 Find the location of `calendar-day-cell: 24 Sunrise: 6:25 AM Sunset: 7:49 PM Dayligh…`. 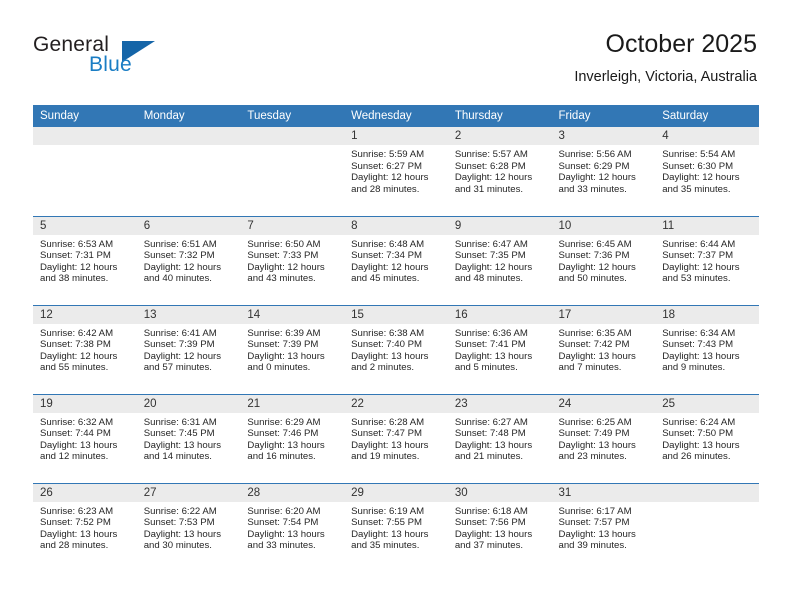

calendar-day-cell: 24 Sunrise: 6:25 AM Sunset: 7:49 PM Dayligh… is located at coordinates (603, 438).